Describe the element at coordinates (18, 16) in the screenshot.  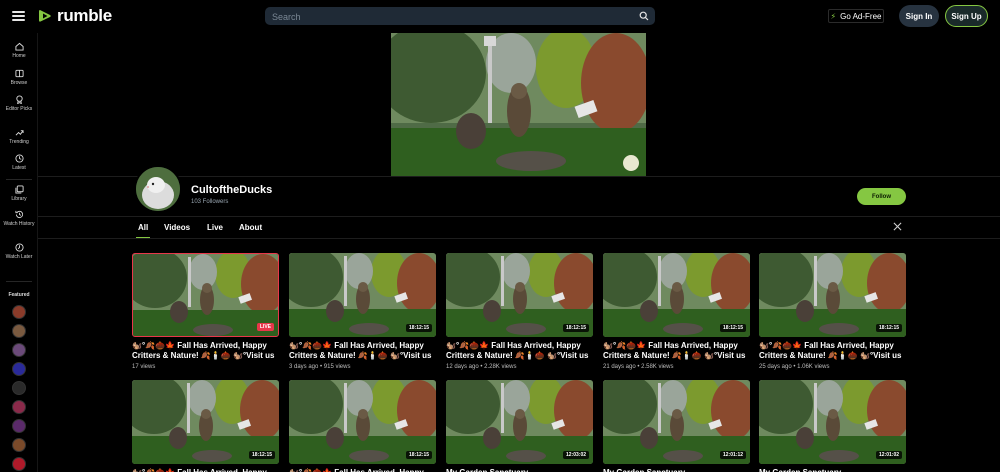
I see `menu-icon` at that location.